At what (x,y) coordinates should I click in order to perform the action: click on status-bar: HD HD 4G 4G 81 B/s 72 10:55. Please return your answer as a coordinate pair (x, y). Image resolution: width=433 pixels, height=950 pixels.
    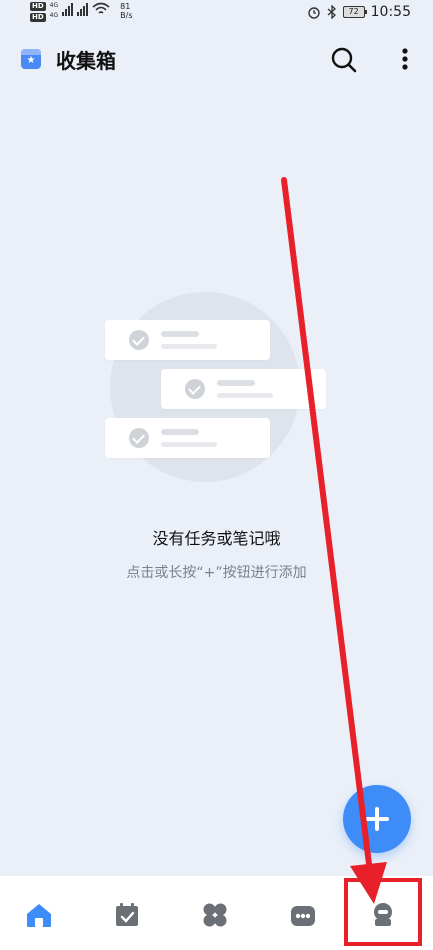
    Looking at the image, I should click on (216, 13).